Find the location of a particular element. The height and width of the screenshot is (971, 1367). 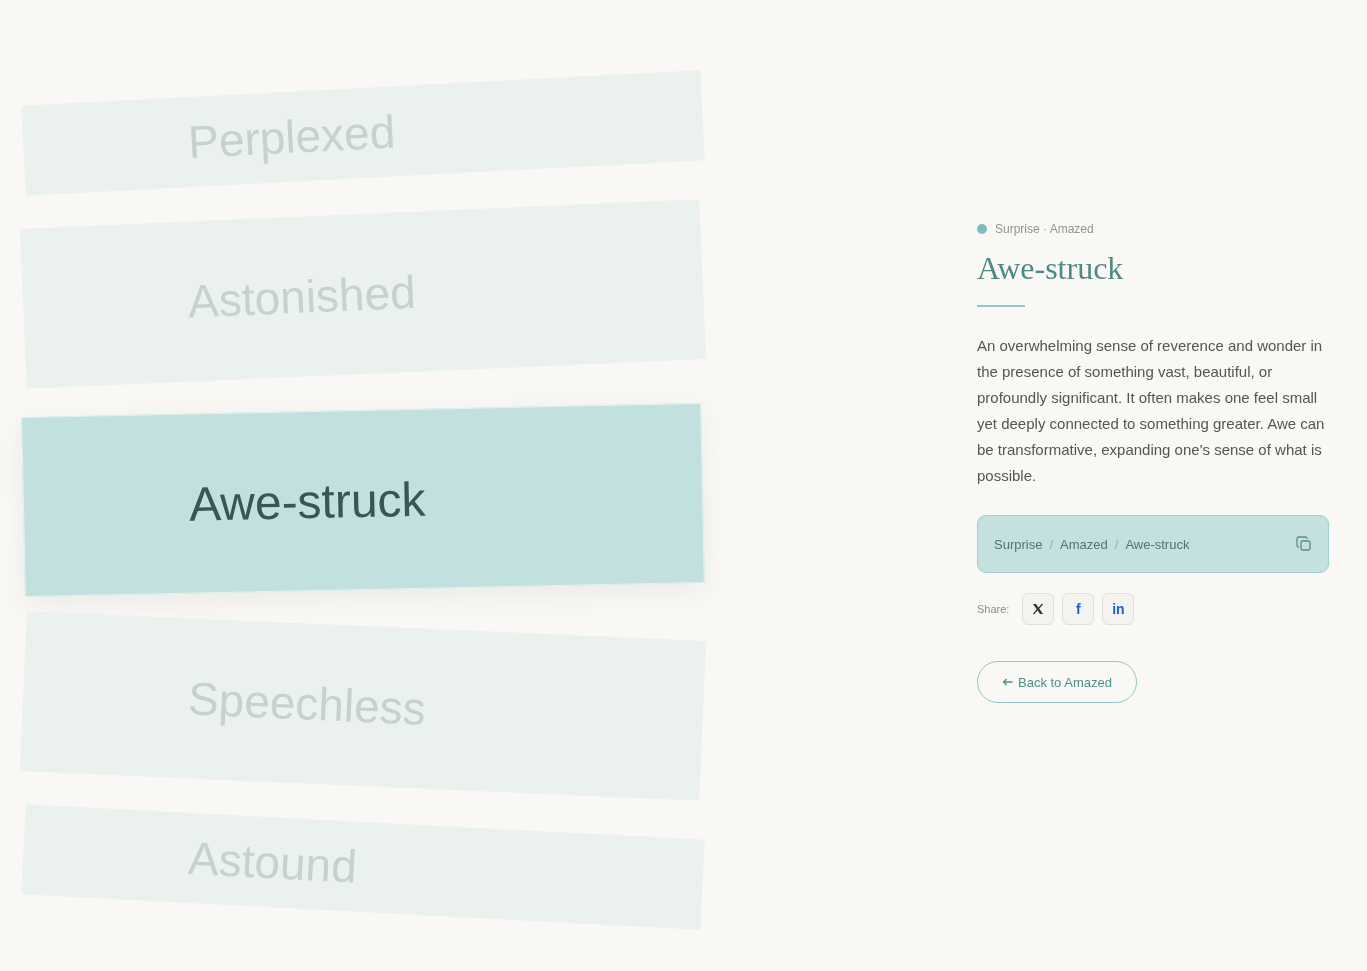

share-label: Share: is located at coordinates (993, 609).